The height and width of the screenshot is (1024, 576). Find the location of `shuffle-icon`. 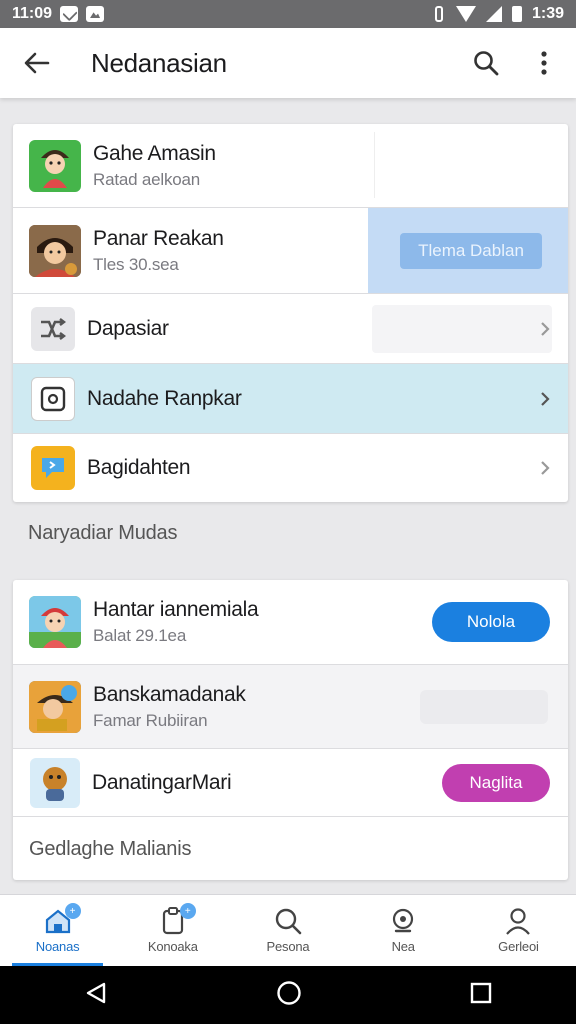

shuffle-icon is located at coordinates (53, 328).